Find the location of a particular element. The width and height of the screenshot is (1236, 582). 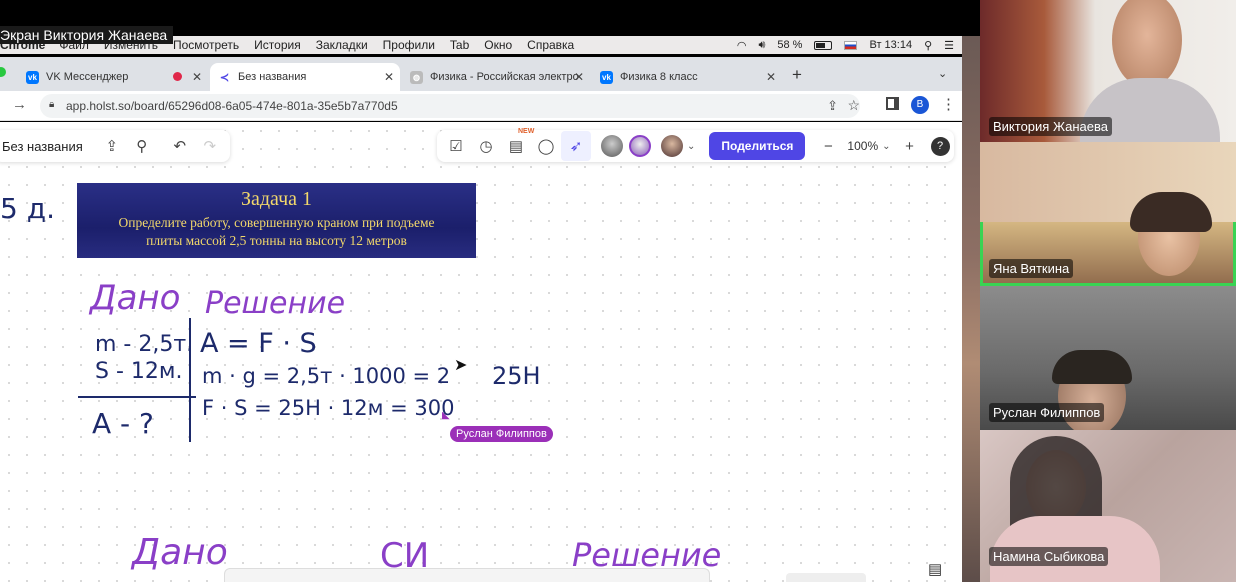

share-page-icon: ⇪ is located at coordinates (832, 106).